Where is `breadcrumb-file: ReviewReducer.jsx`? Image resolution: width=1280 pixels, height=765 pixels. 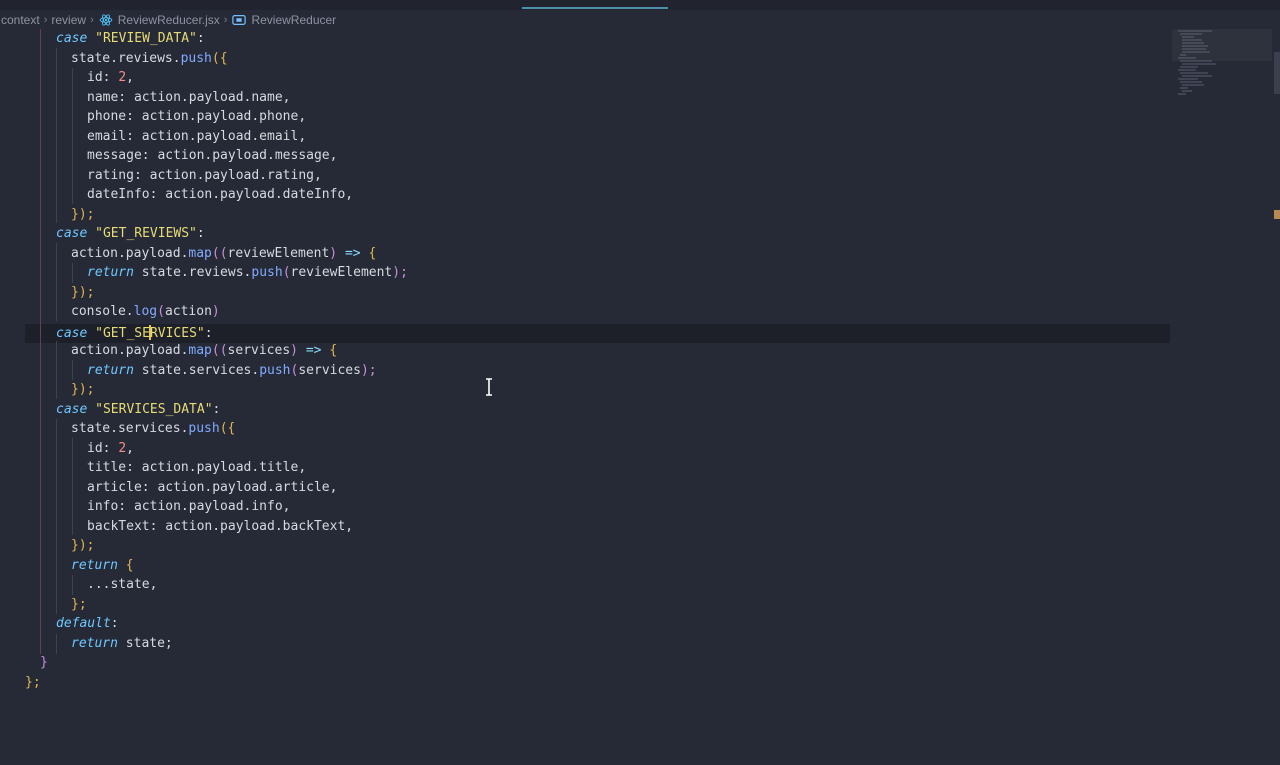 breadcrumb-file: ReviewReducer.jsx is located at coordinates (169, 20).